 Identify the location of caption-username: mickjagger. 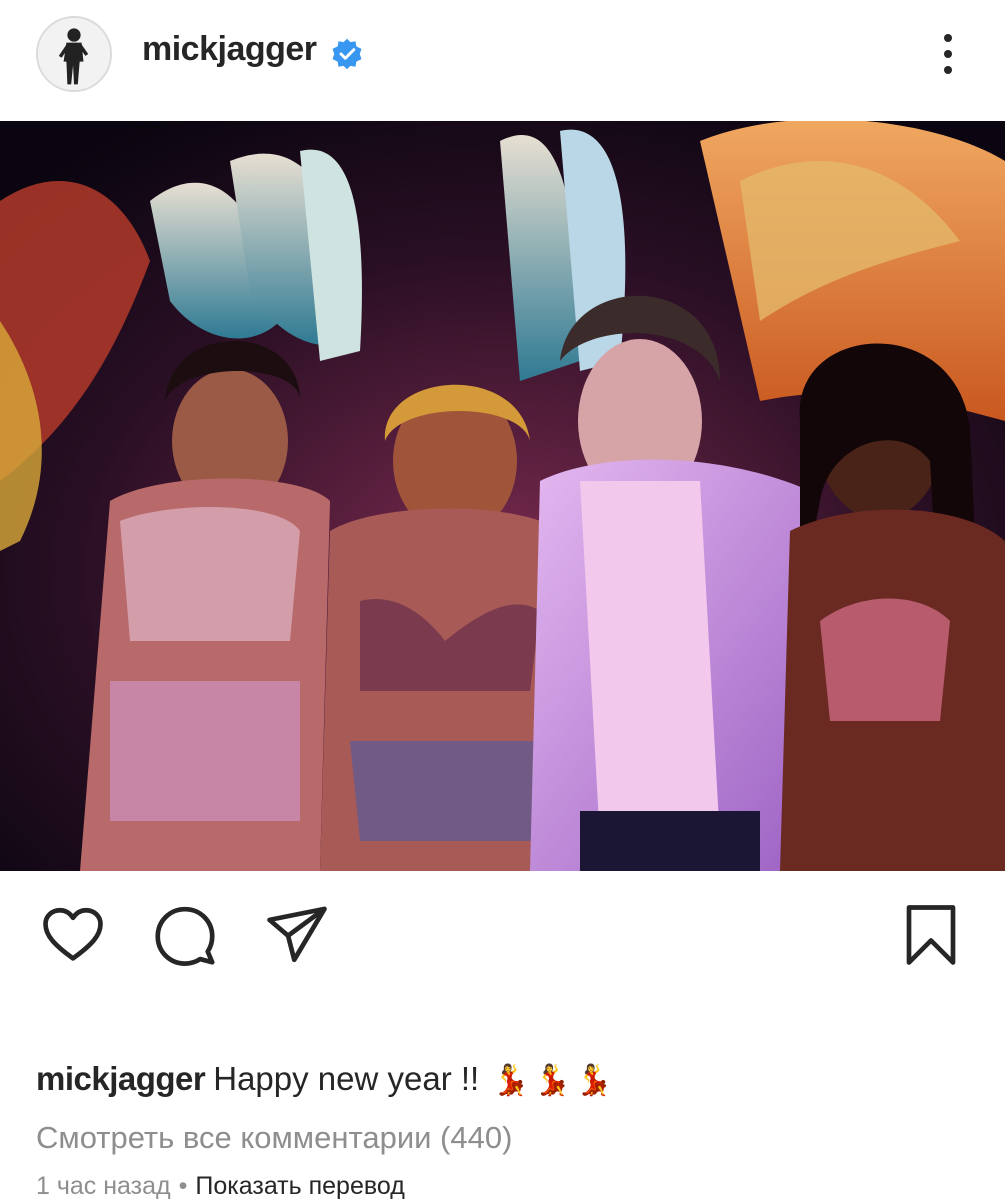
(121, 1078).